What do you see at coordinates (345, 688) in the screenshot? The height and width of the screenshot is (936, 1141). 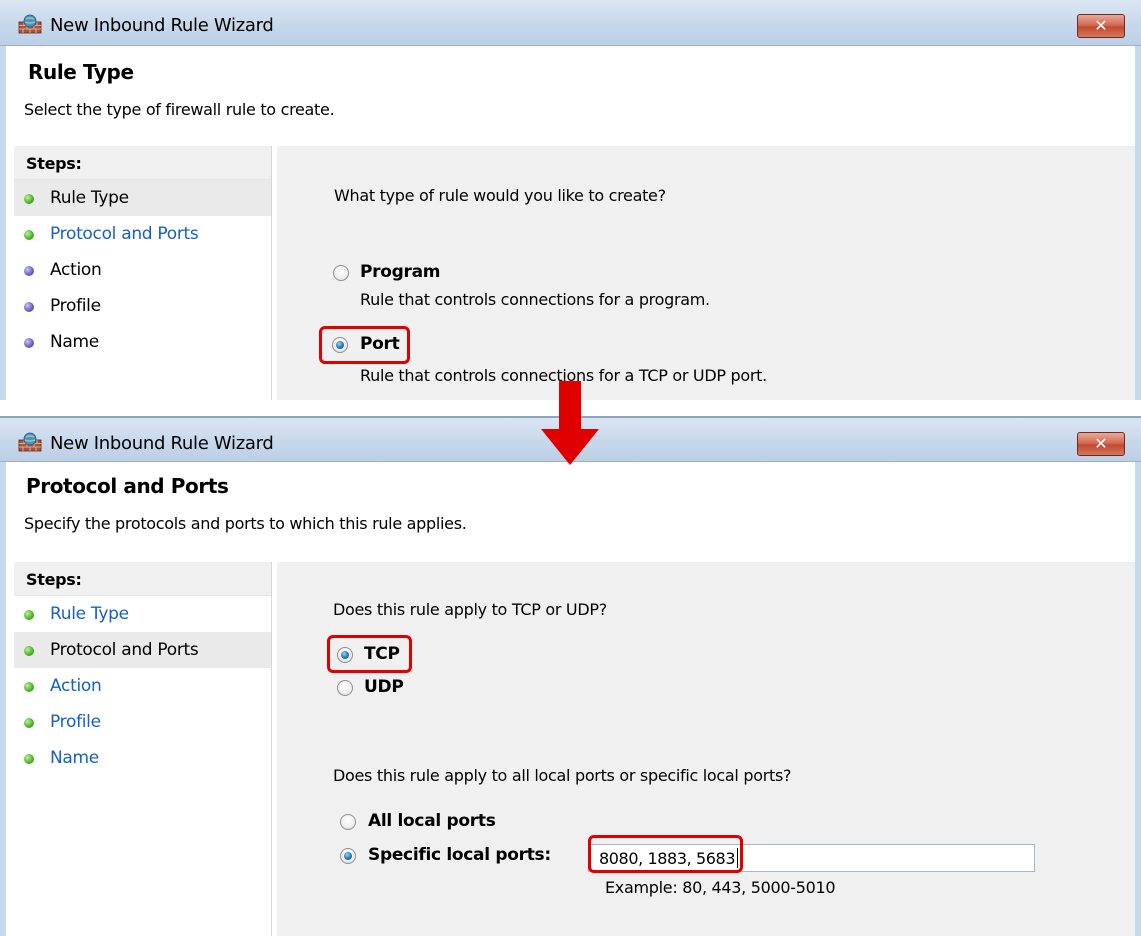 I see `udp-radio` at bounding box center [345, 688].